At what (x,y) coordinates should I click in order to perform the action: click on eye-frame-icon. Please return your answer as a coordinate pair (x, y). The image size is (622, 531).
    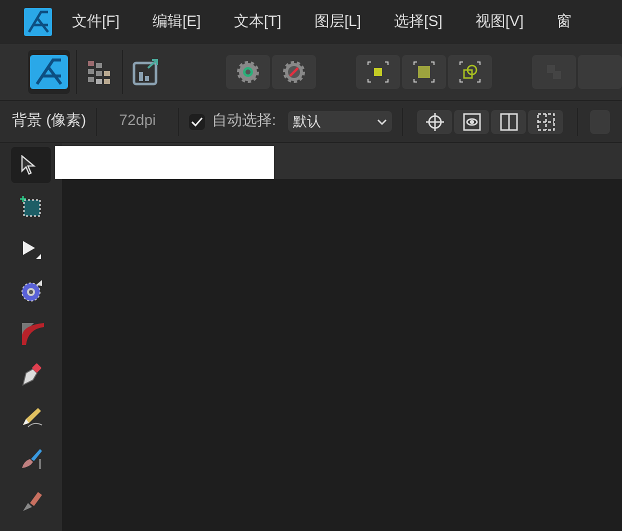
    Looking at the image, I should click on (472, 122).